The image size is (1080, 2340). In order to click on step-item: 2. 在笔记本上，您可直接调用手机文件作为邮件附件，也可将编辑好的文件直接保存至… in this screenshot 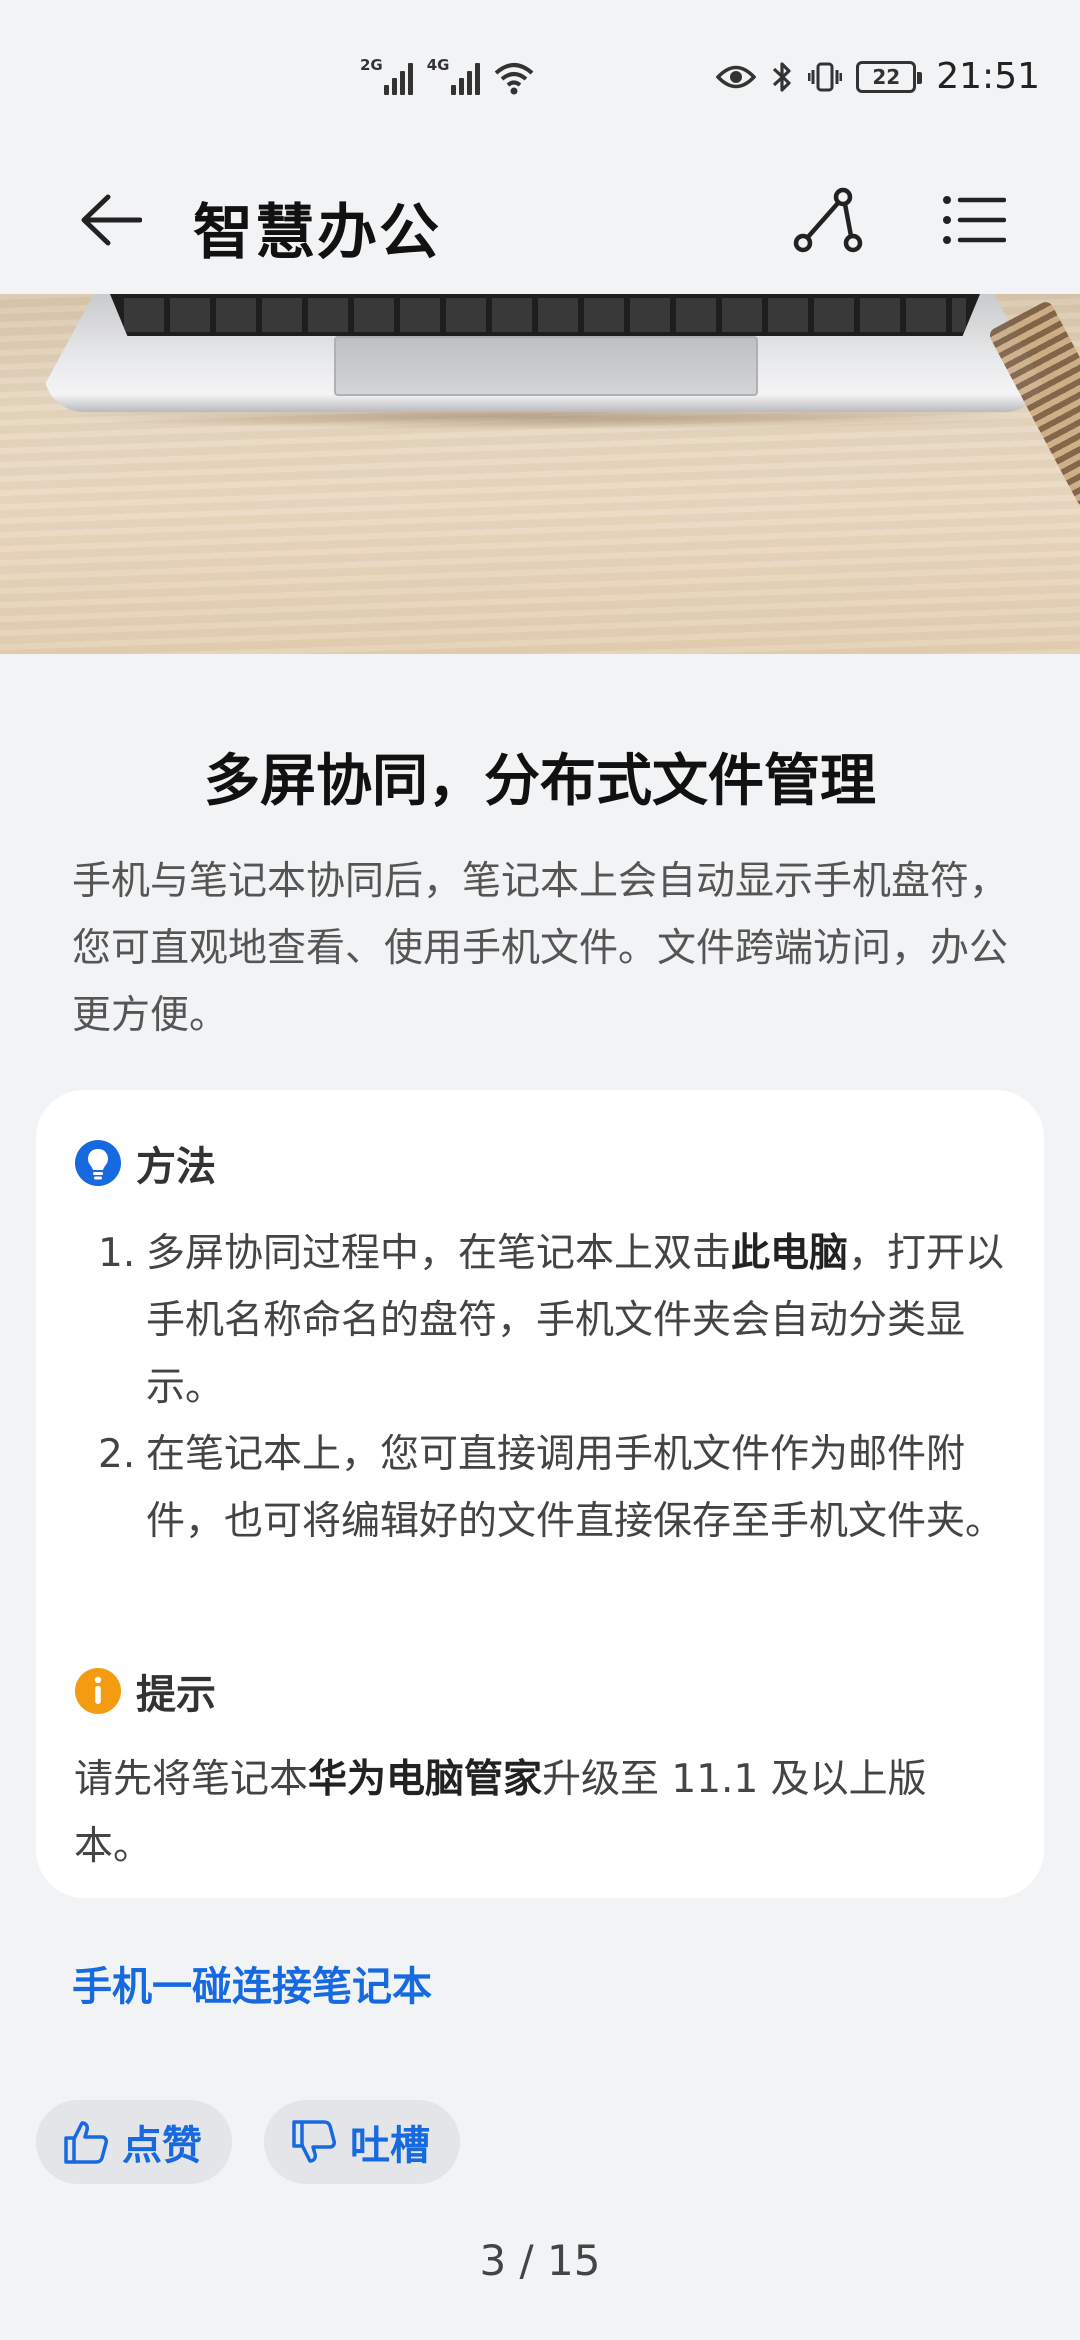, I will do `click(563, 1488)`.